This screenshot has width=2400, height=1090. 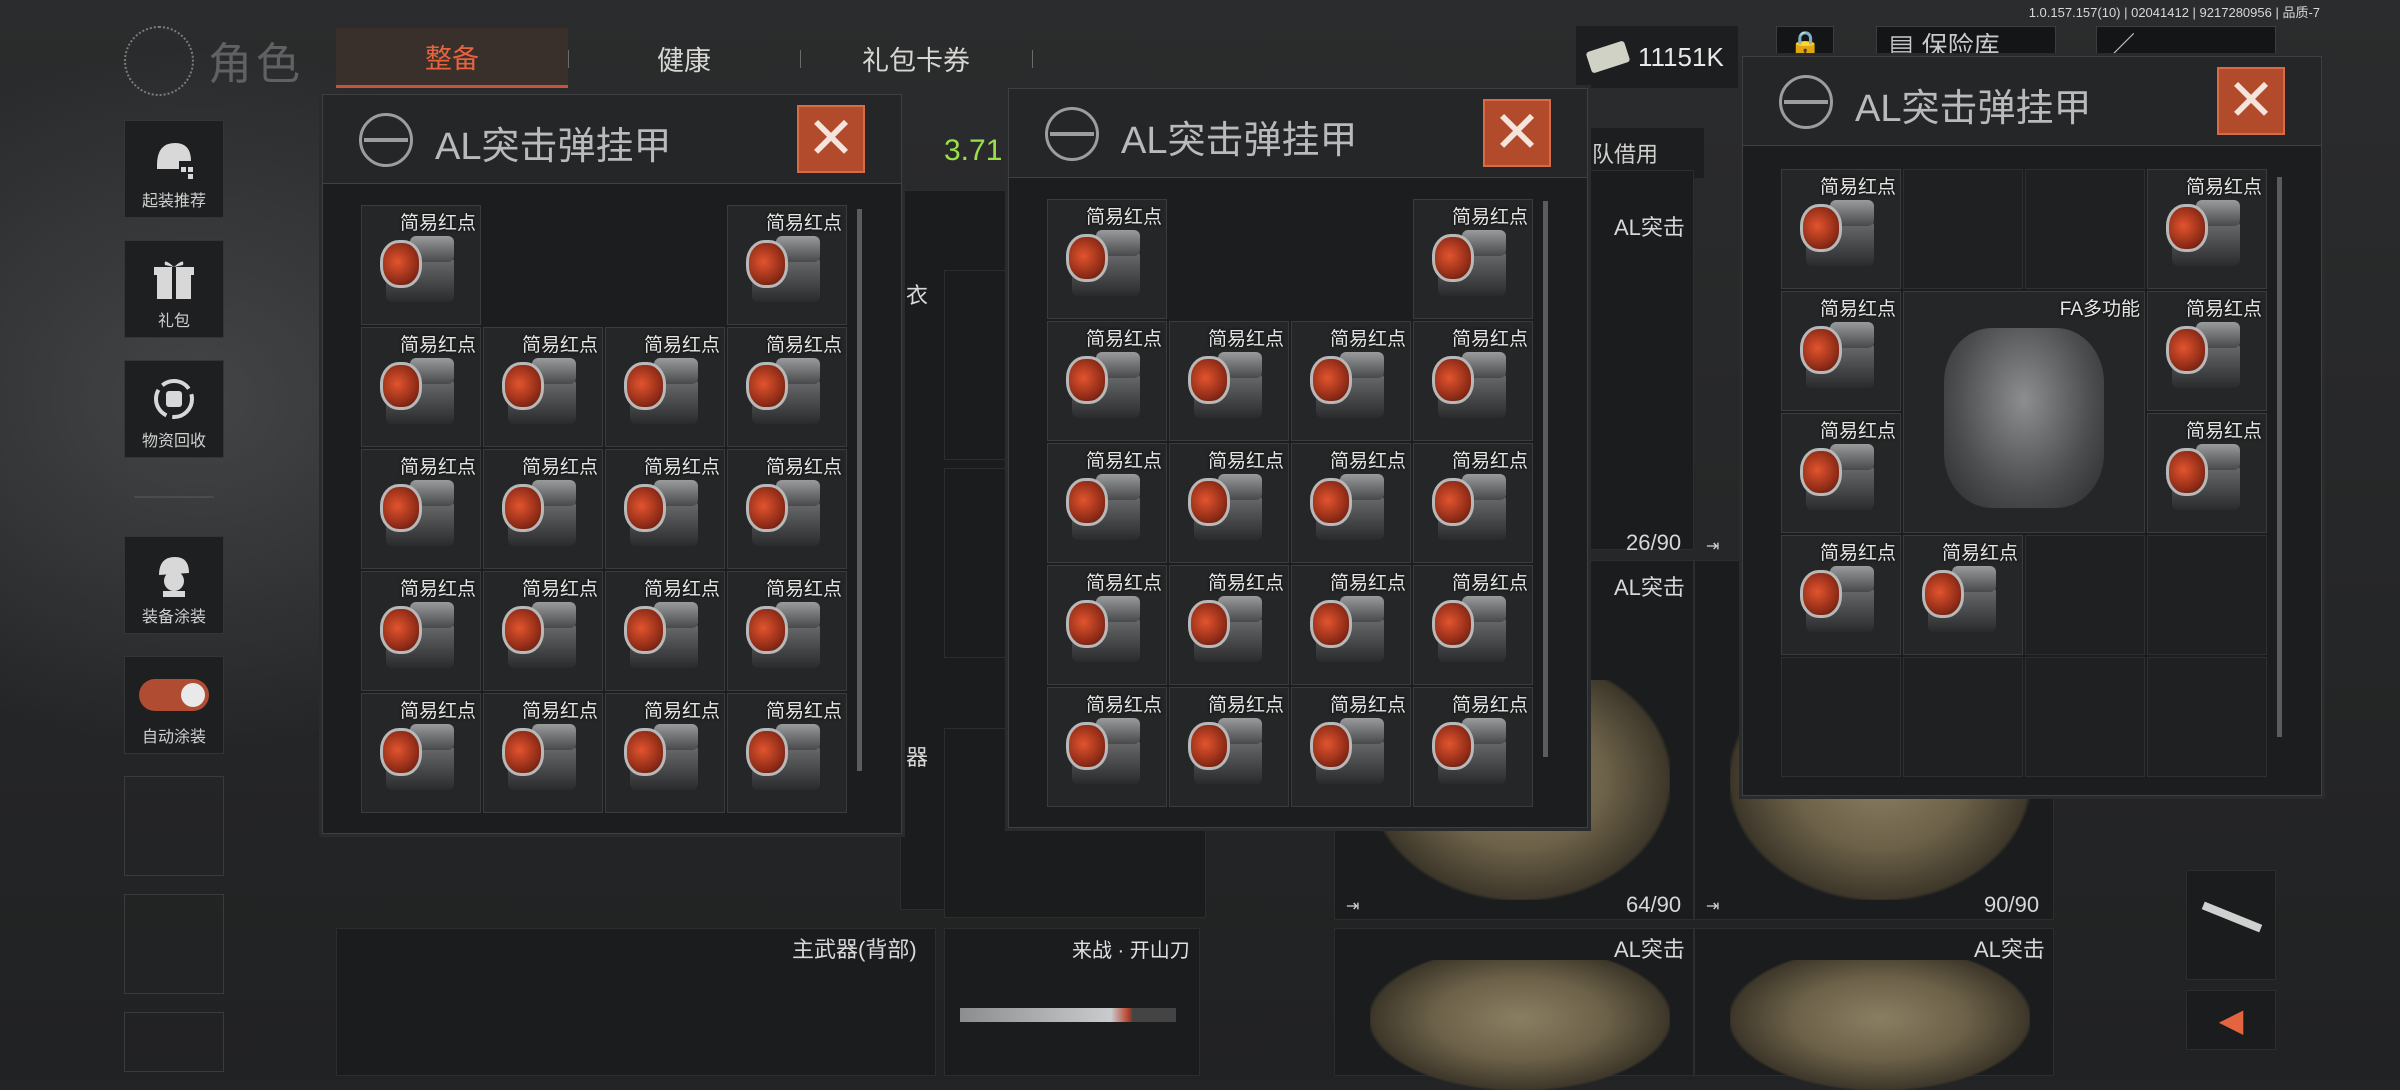 I want to click on machete-icon, so click(x=1068, y=1015).